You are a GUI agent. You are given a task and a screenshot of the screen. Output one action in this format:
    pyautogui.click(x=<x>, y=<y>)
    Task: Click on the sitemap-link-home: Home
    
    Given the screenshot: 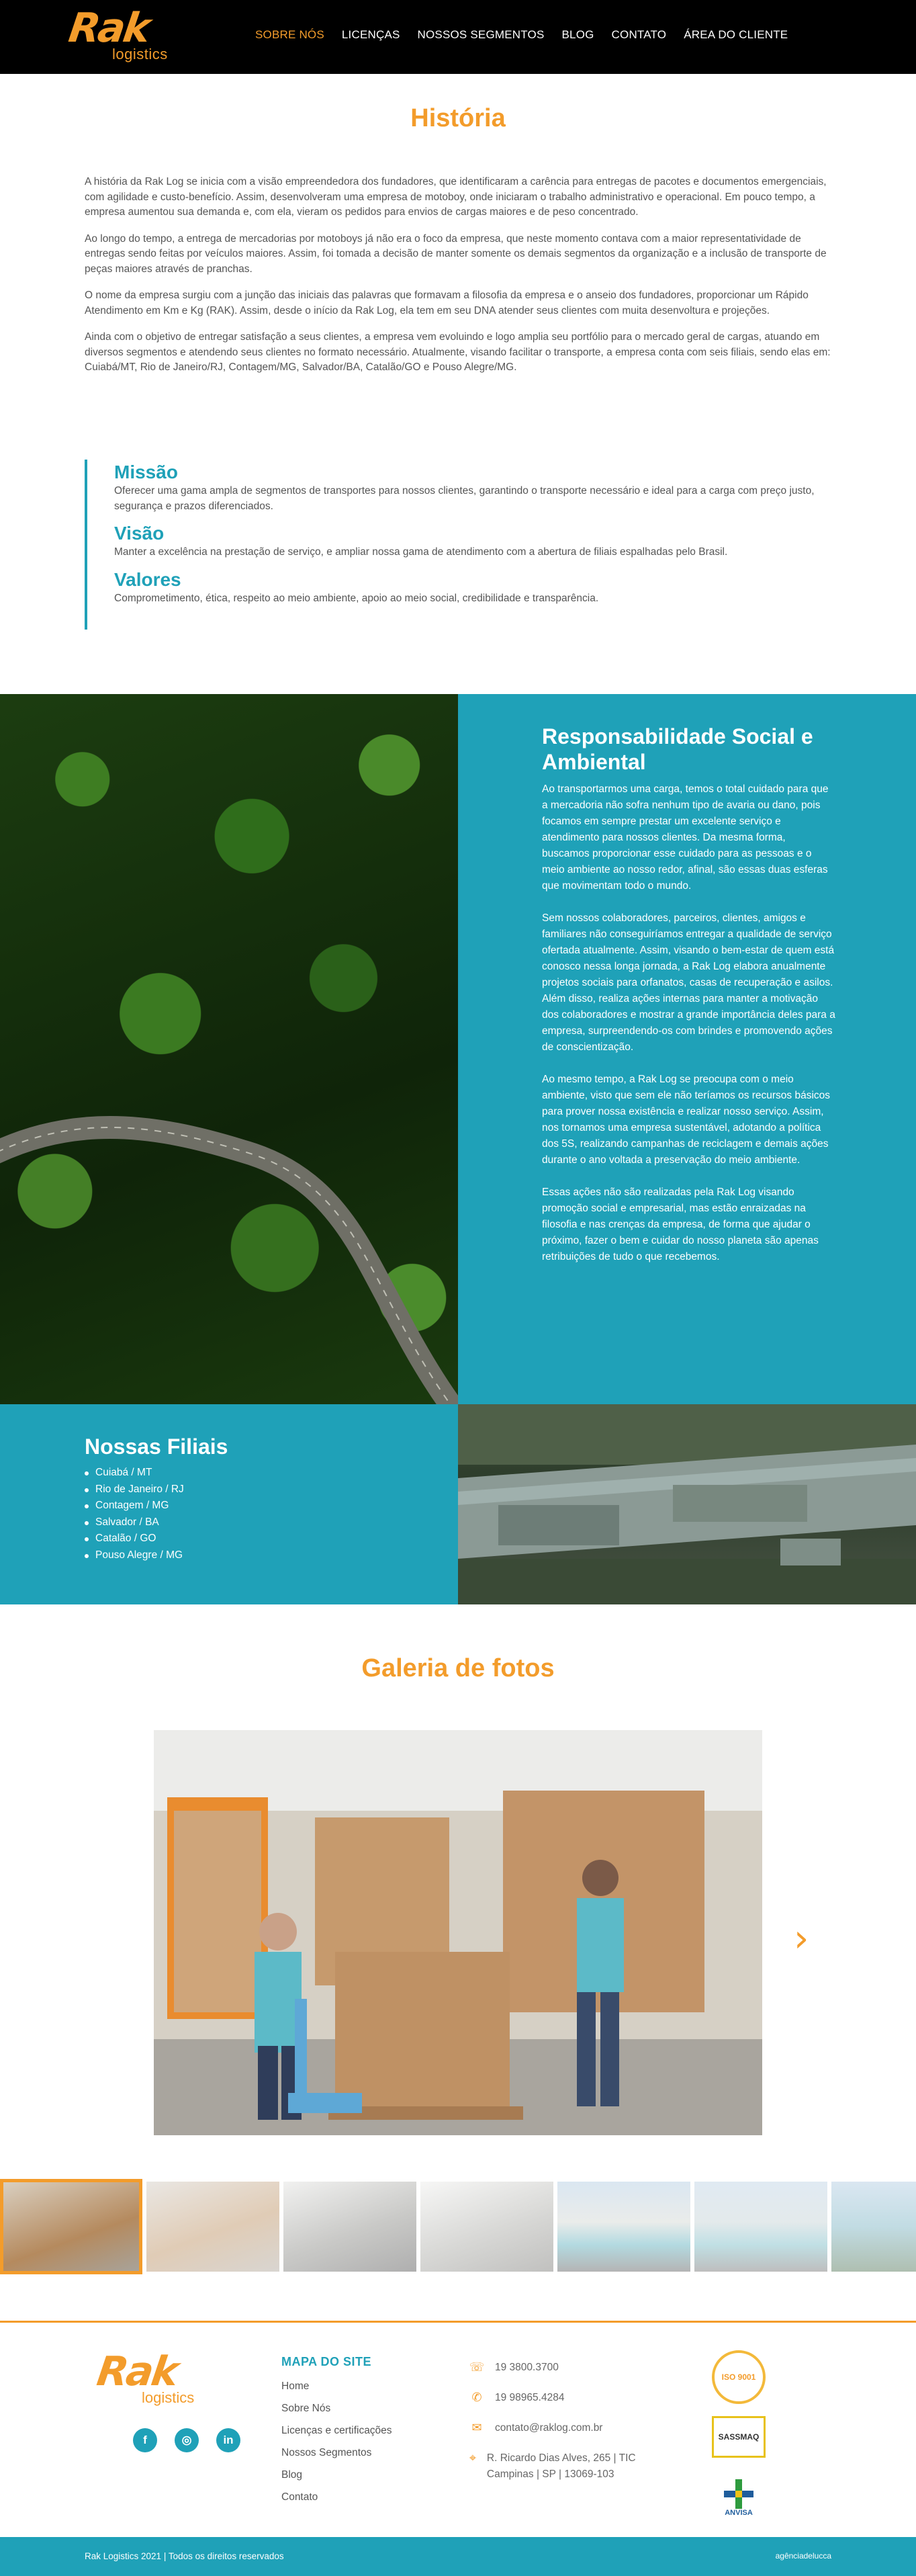 What is the action you would take?
    pyautogui.click(x=336, y=2386)
    